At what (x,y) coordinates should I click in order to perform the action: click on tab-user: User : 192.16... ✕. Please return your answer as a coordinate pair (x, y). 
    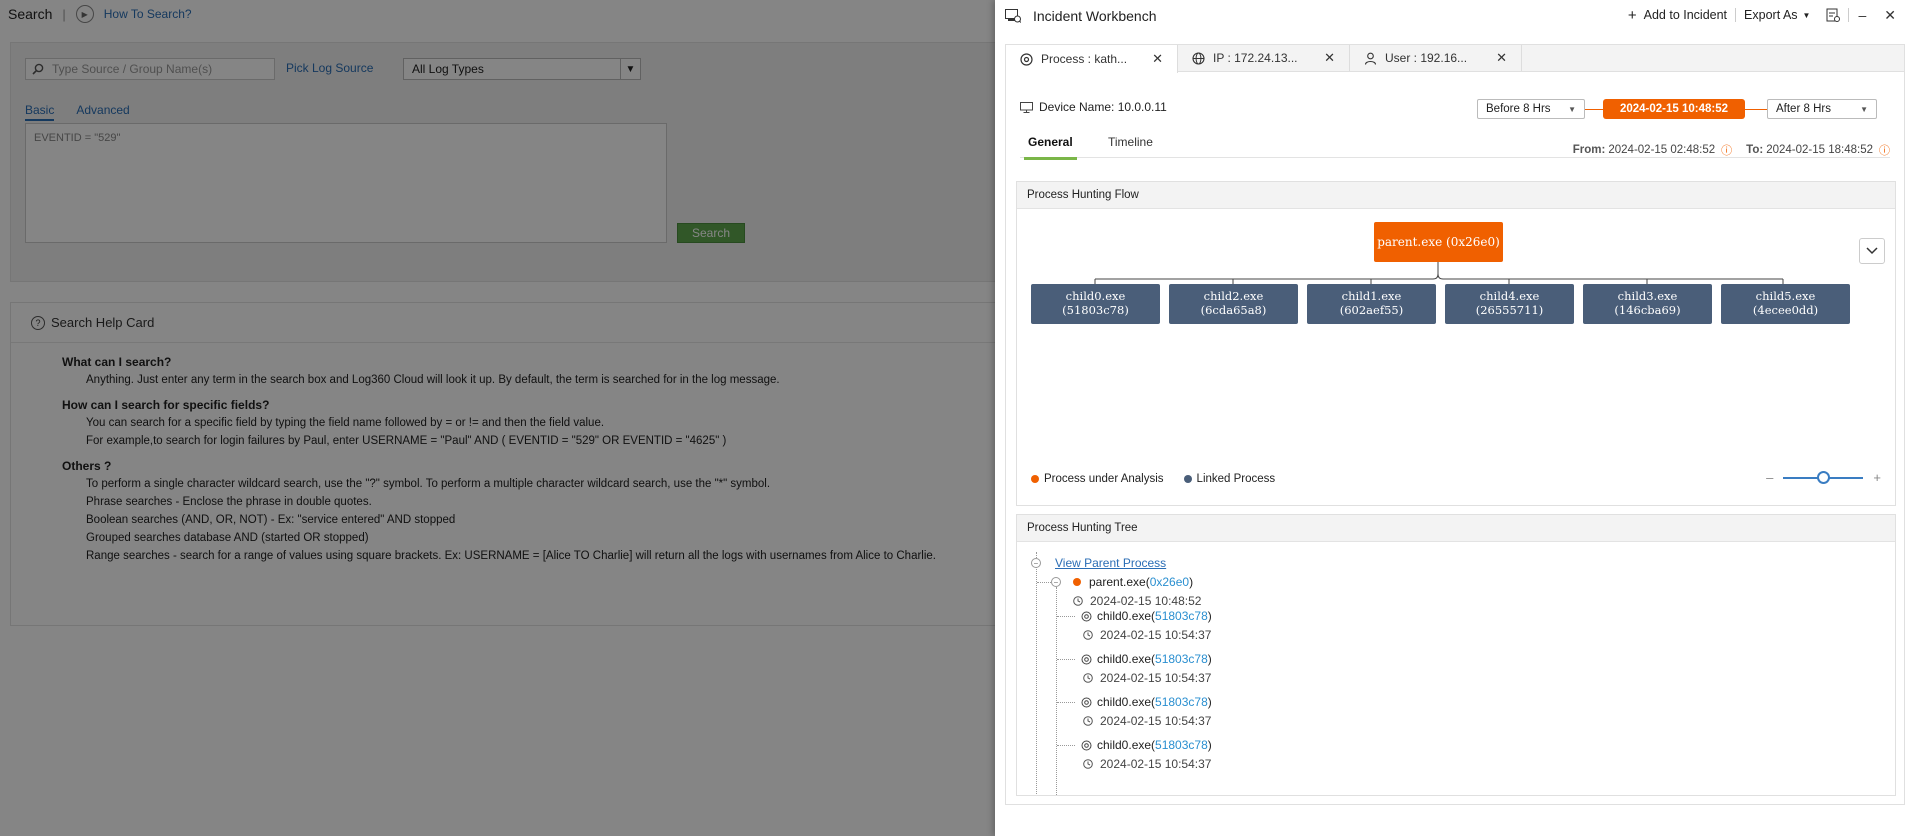
    Looking at the image, I should click on (1436, 58).